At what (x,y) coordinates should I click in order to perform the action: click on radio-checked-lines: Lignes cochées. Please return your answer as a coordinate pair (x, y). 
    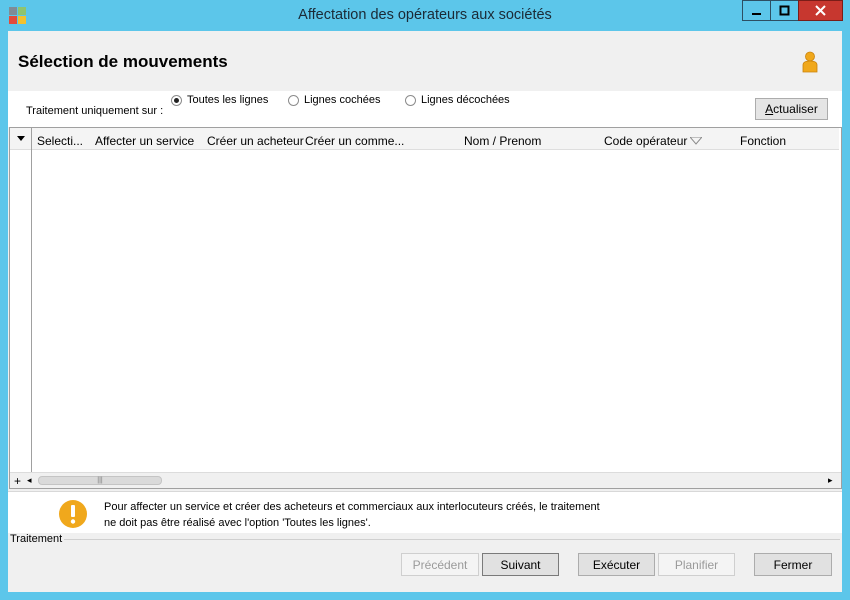
    Looking at the image, I should click on (334, 100).